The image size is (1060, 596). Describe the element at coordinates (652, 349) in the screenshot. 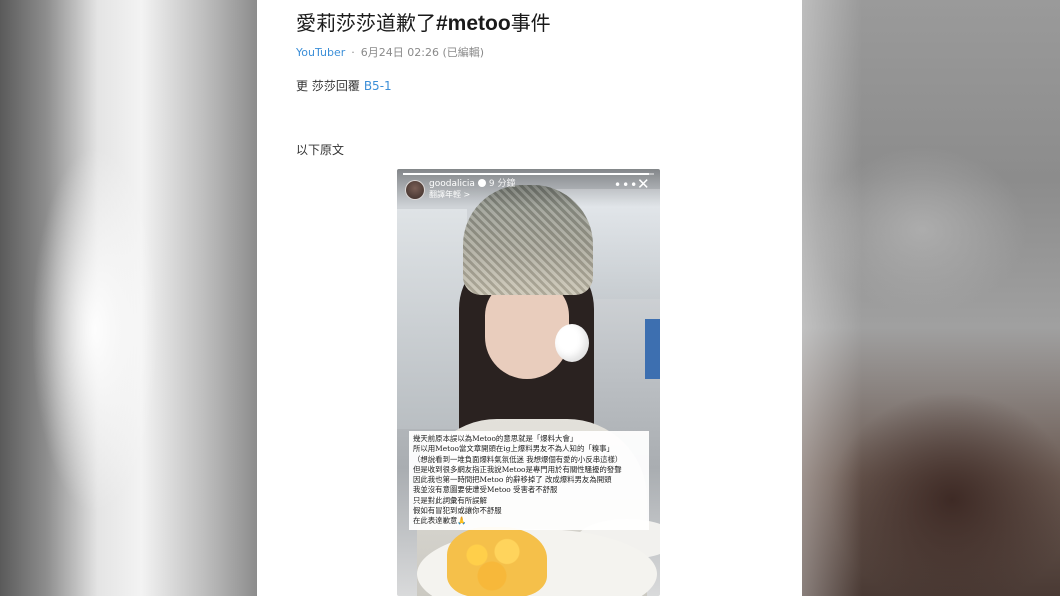

I see `story-photo-sign` at that location.